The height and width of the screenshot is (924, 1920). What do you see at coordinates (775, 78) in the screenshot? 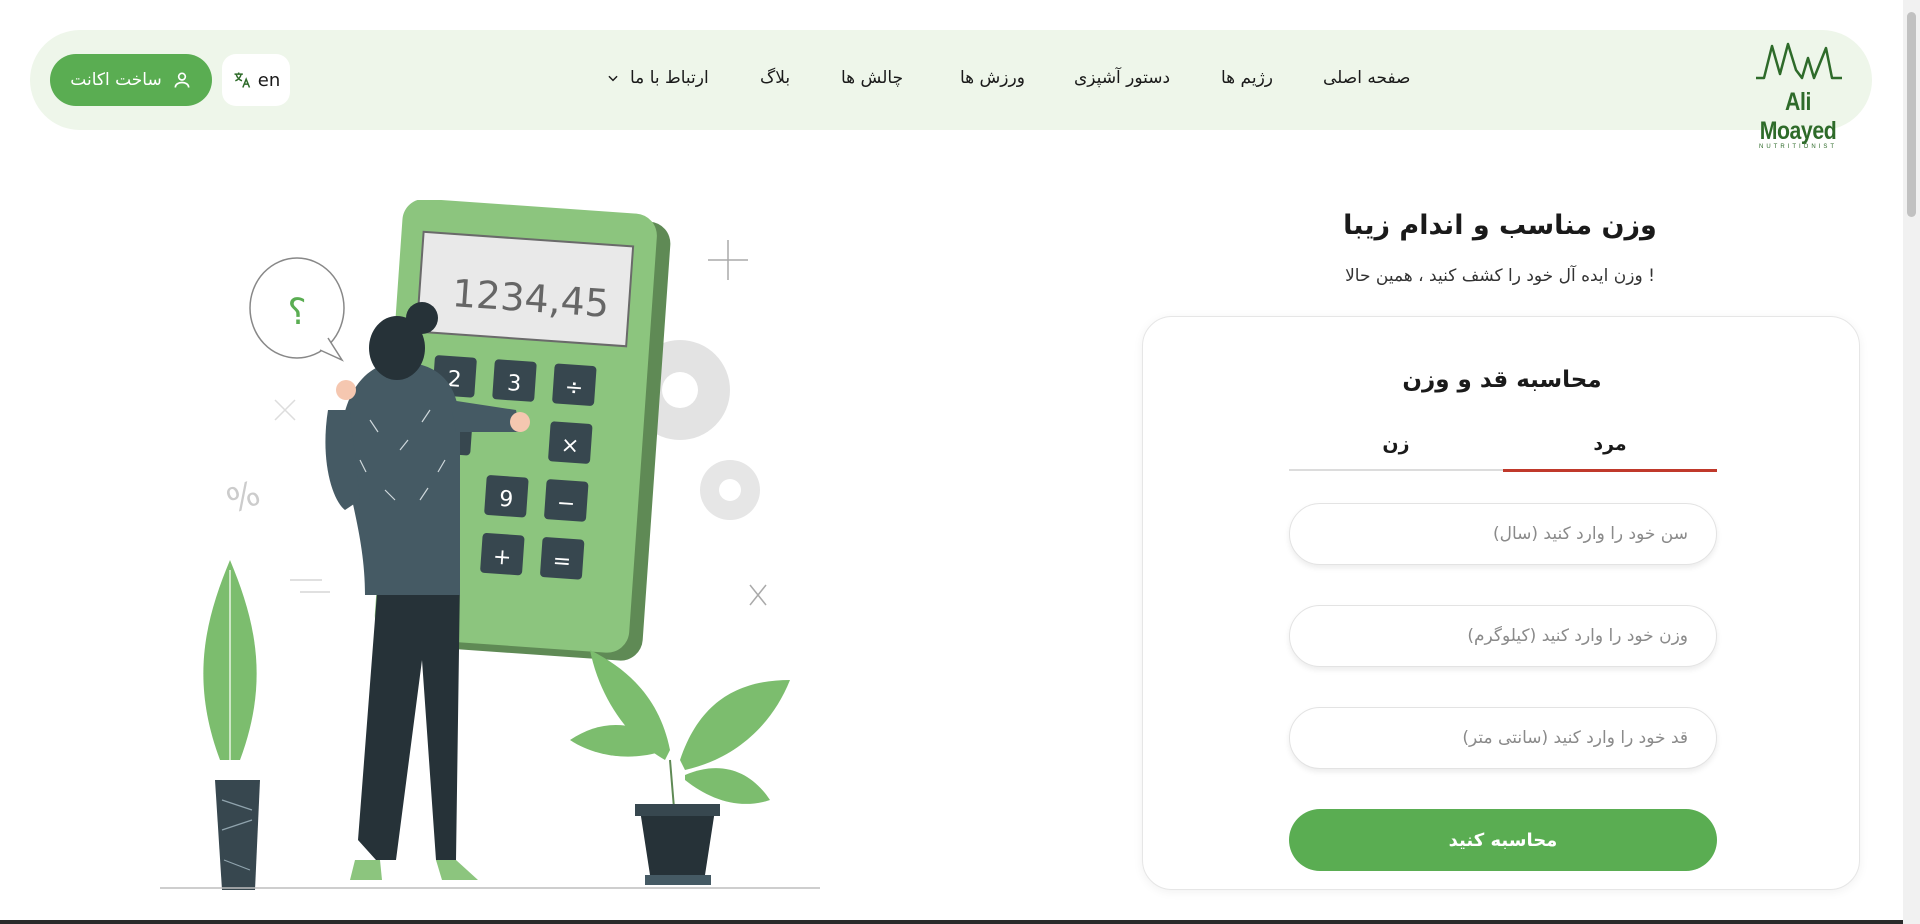
I see `nav-blog: بلاگ` at bounding box center [775, 78].